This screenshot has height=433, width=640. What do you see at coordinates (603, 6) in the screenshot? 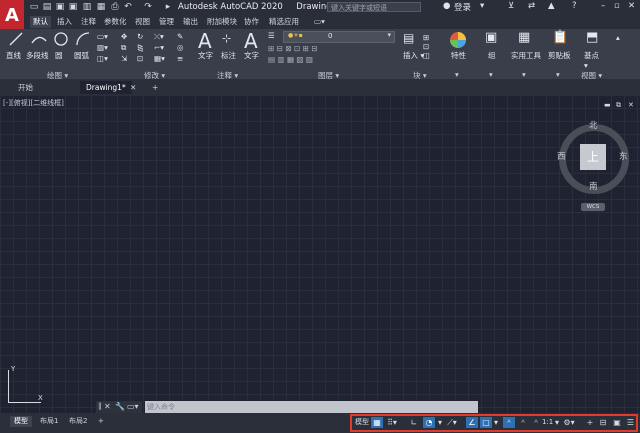
I see `minimize-icon: –` at bounding box center [603, 6].